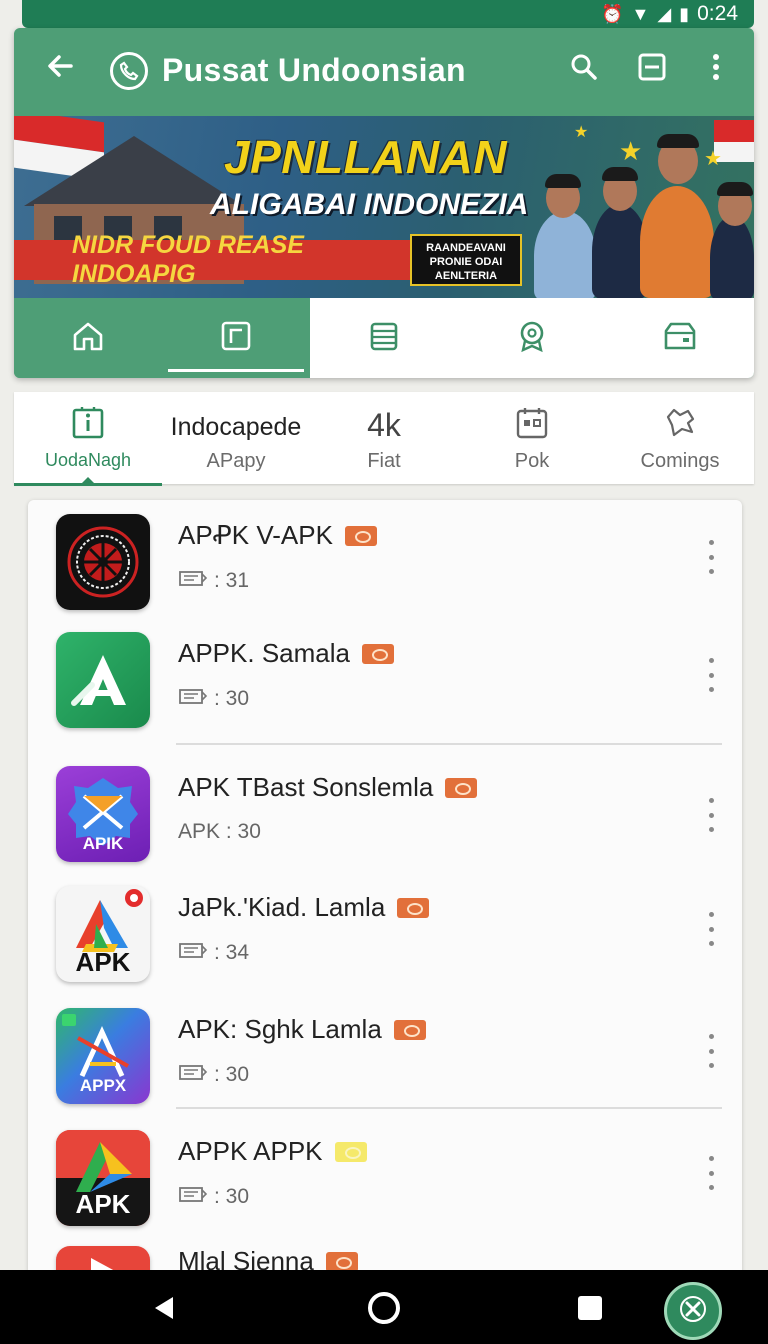 The image size is (768, 1344). What do you see at coordinates (236, 427) in the screenshot?
I see `tab-top-text: Indocapede` at bounding box center [236, 427].